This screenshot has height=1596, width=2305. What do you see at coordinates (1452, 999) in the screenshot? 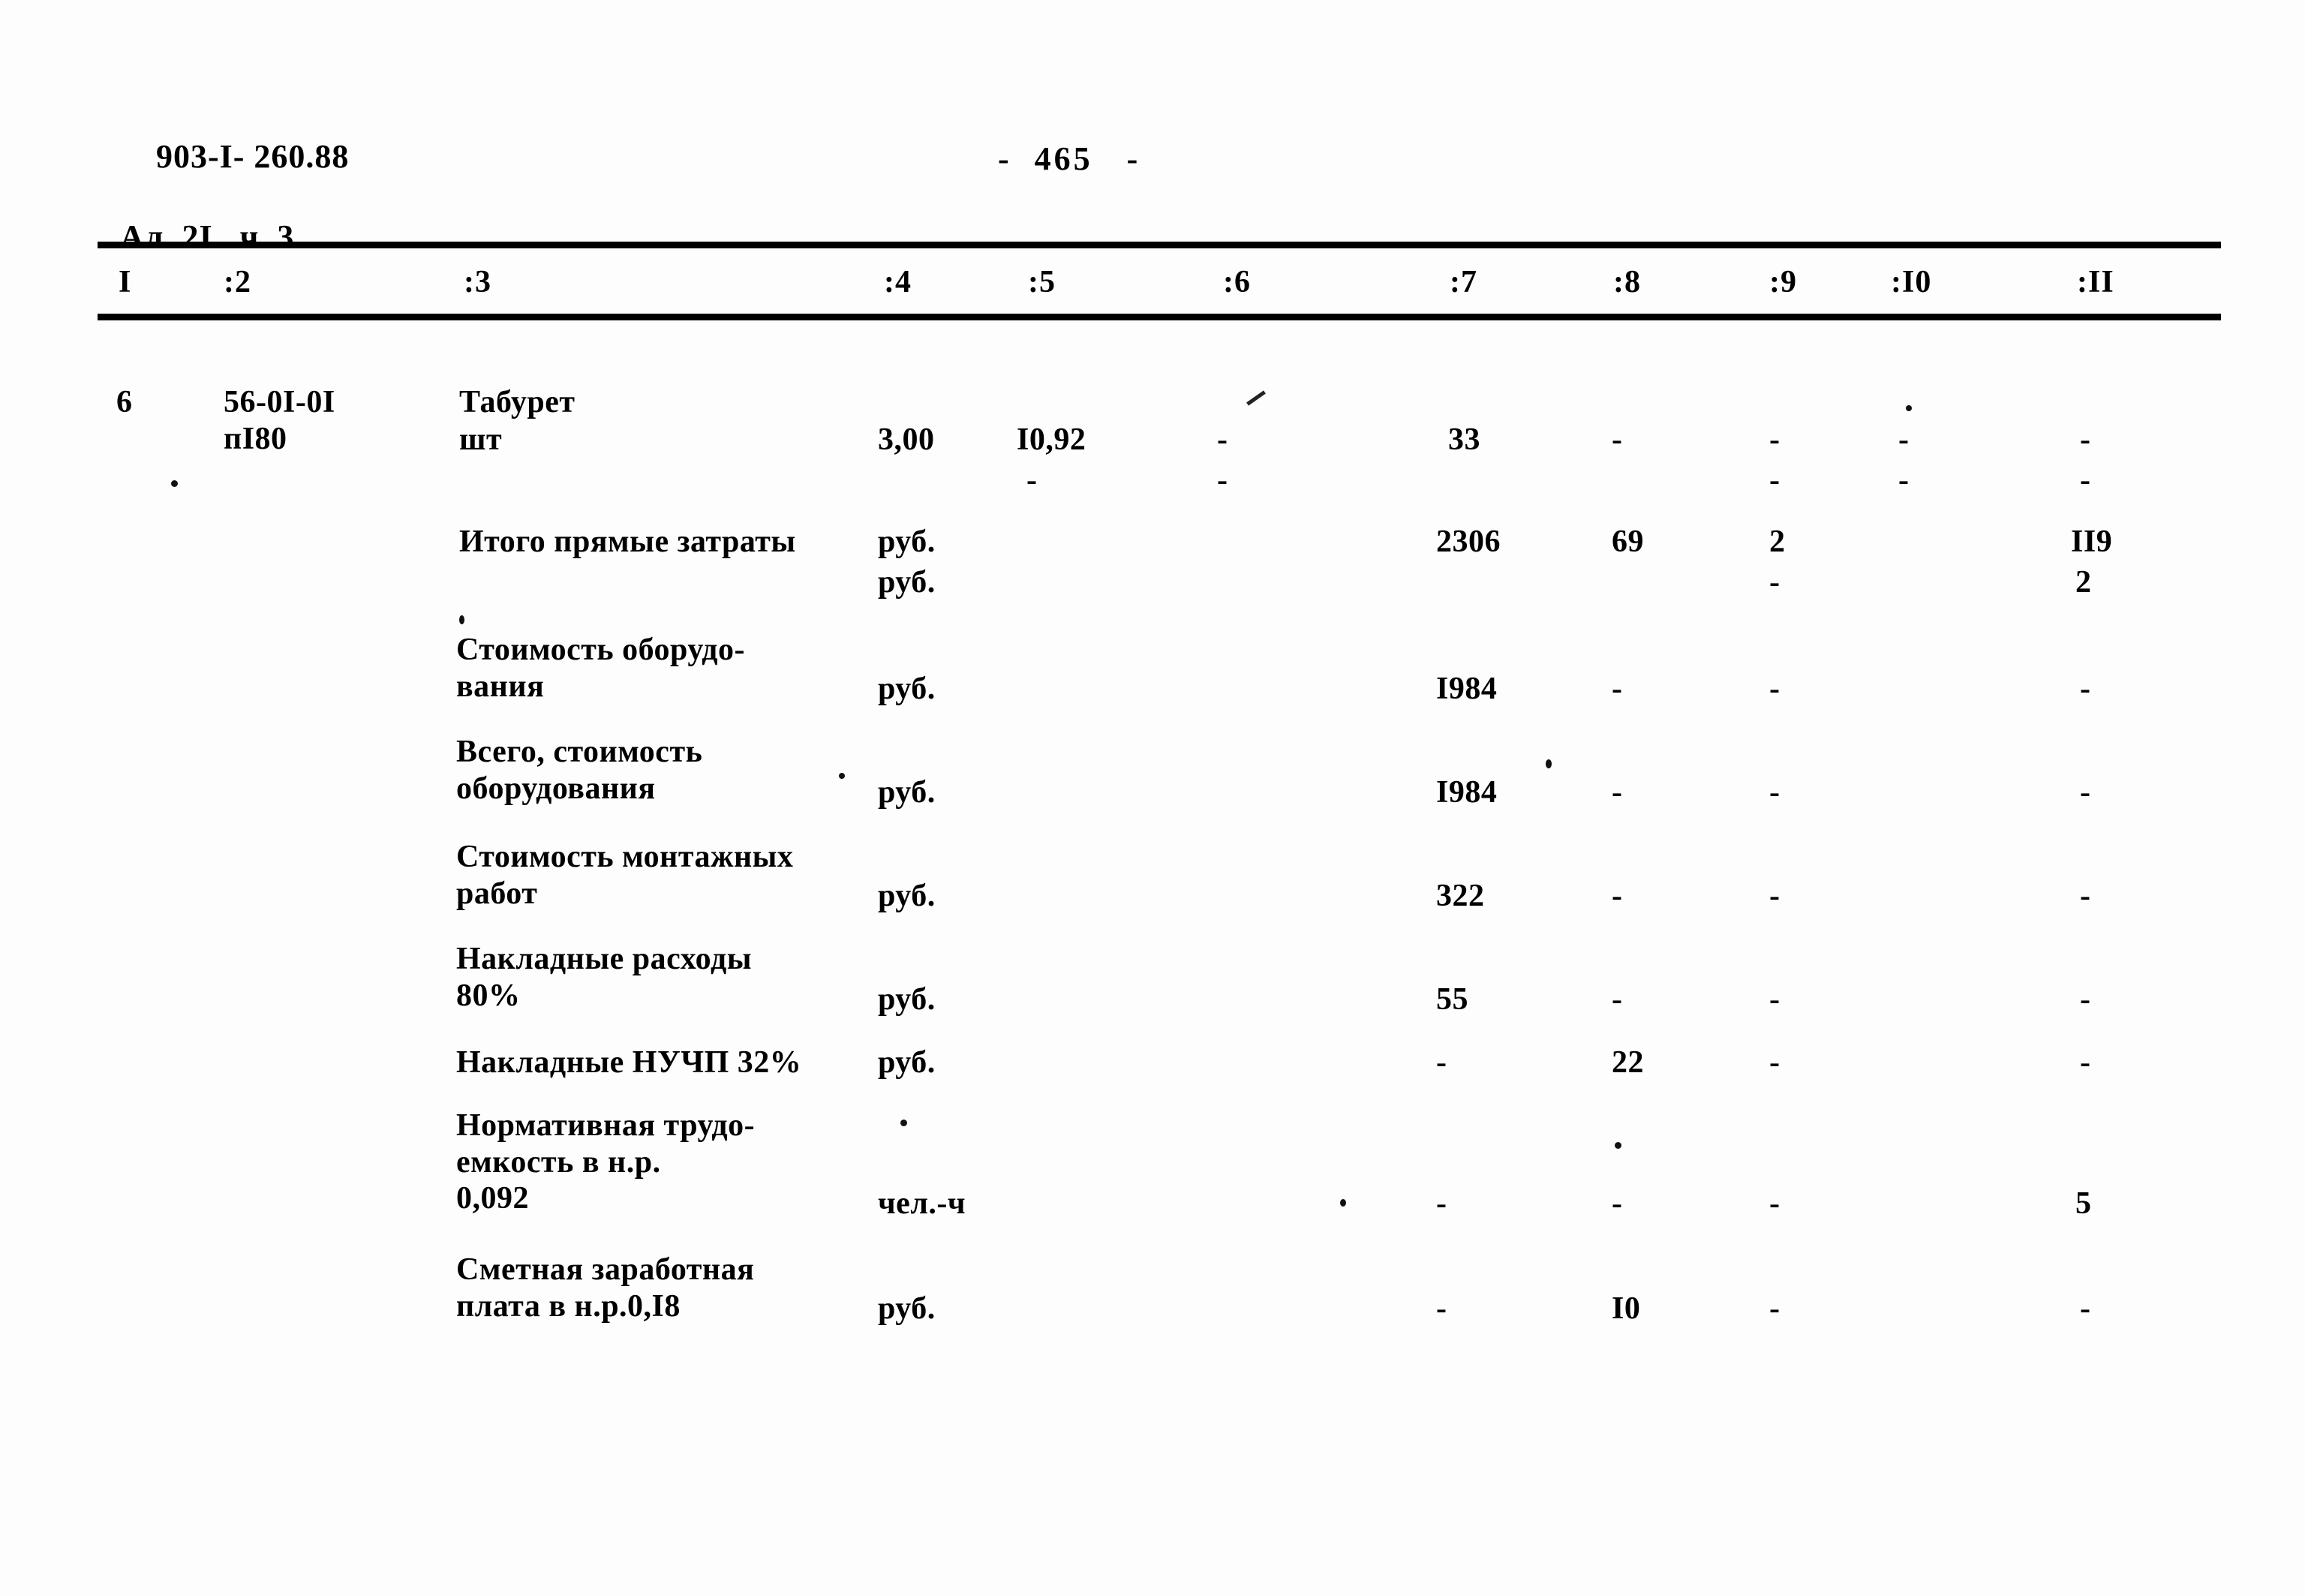
I see `row-nakladnye80-col7: 55` at bounding box center [1452, 999].